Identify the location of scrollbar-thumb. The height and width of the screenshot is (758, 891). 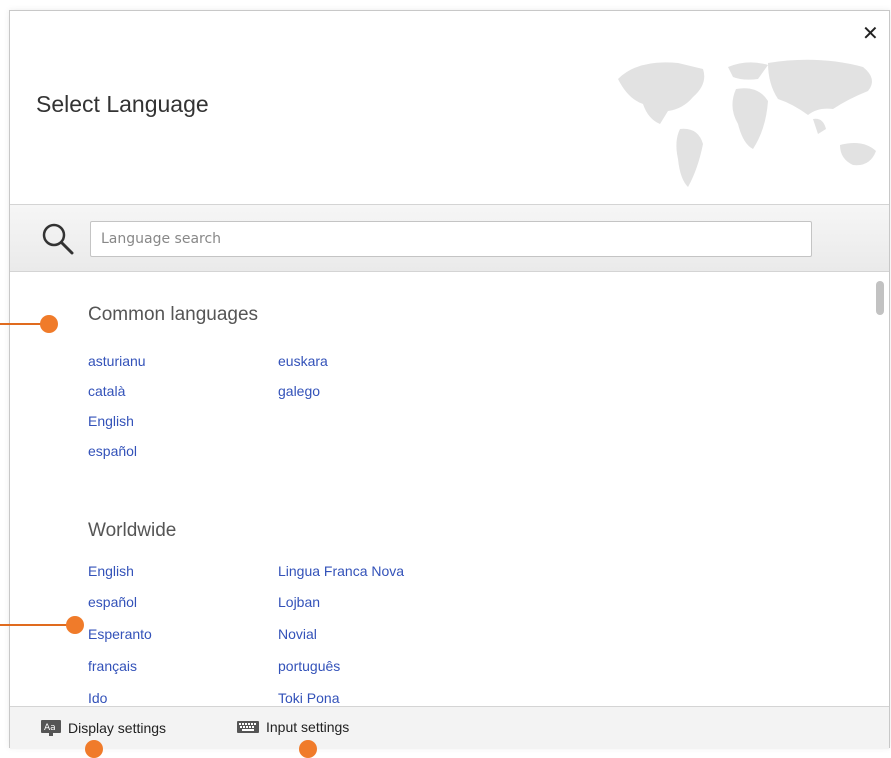
(880, 298).